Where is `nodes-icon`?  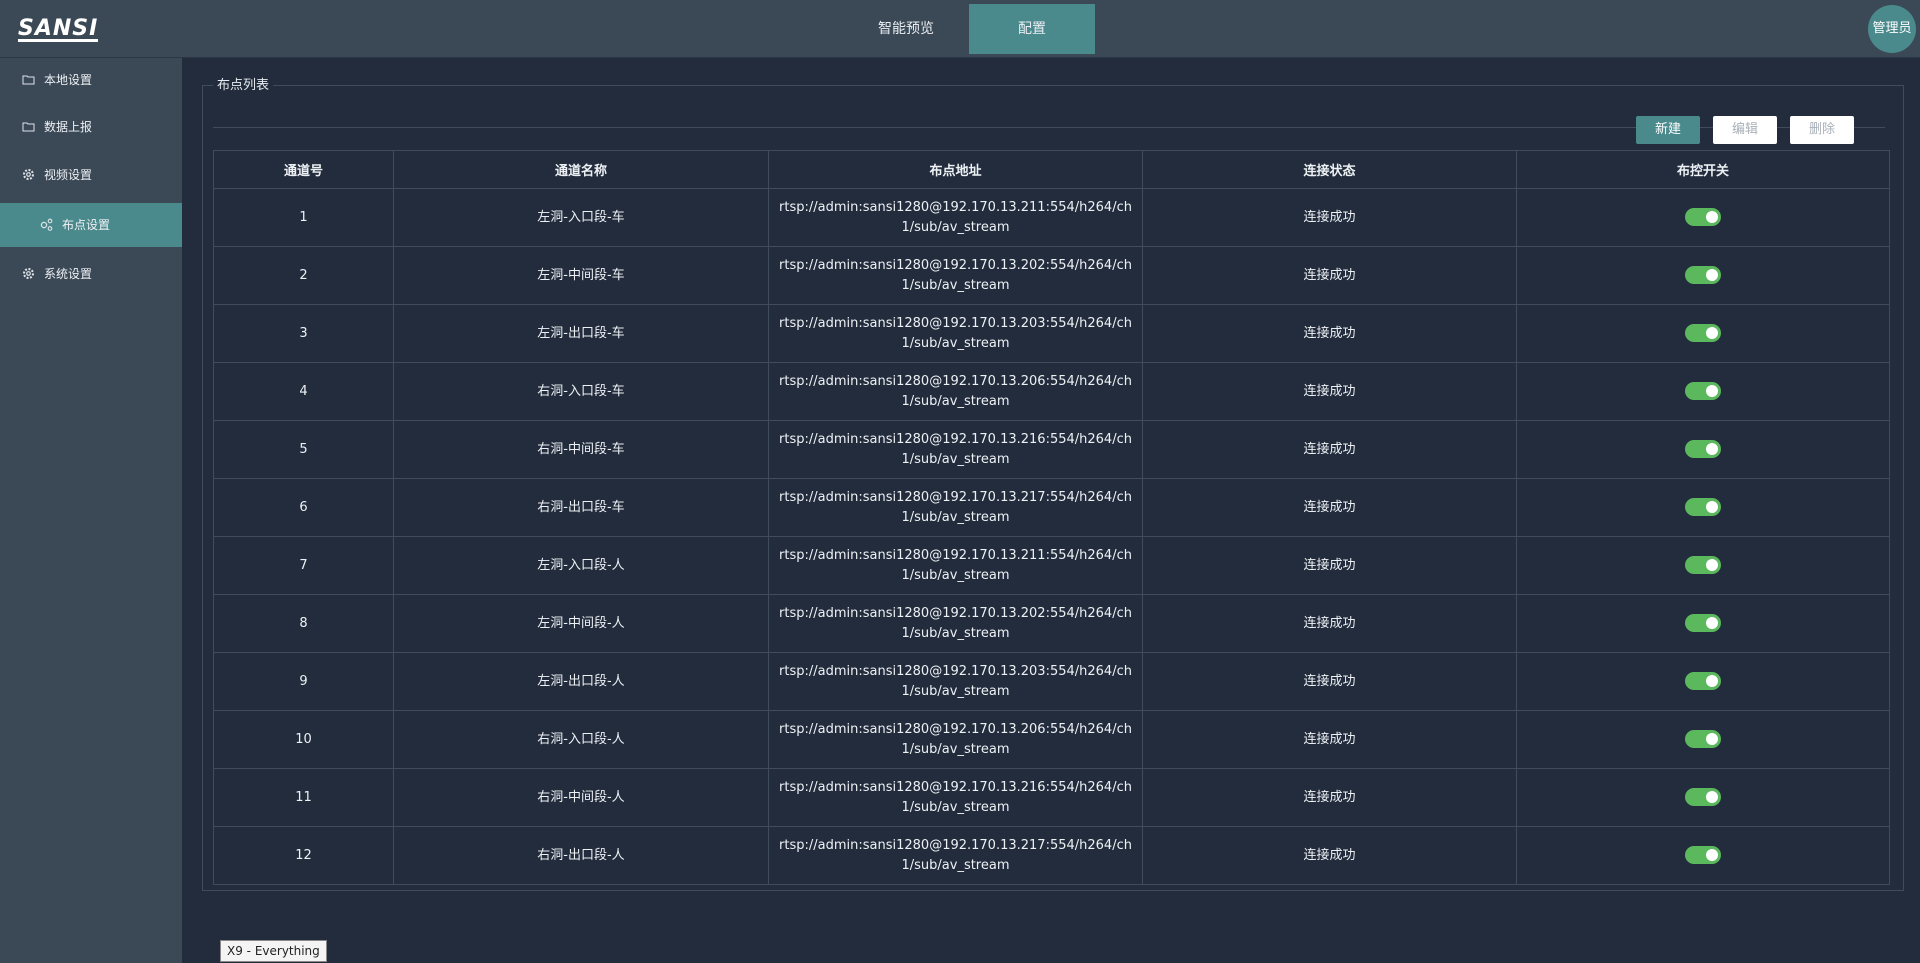 nodes-icon is located at coordinates (46, 224).